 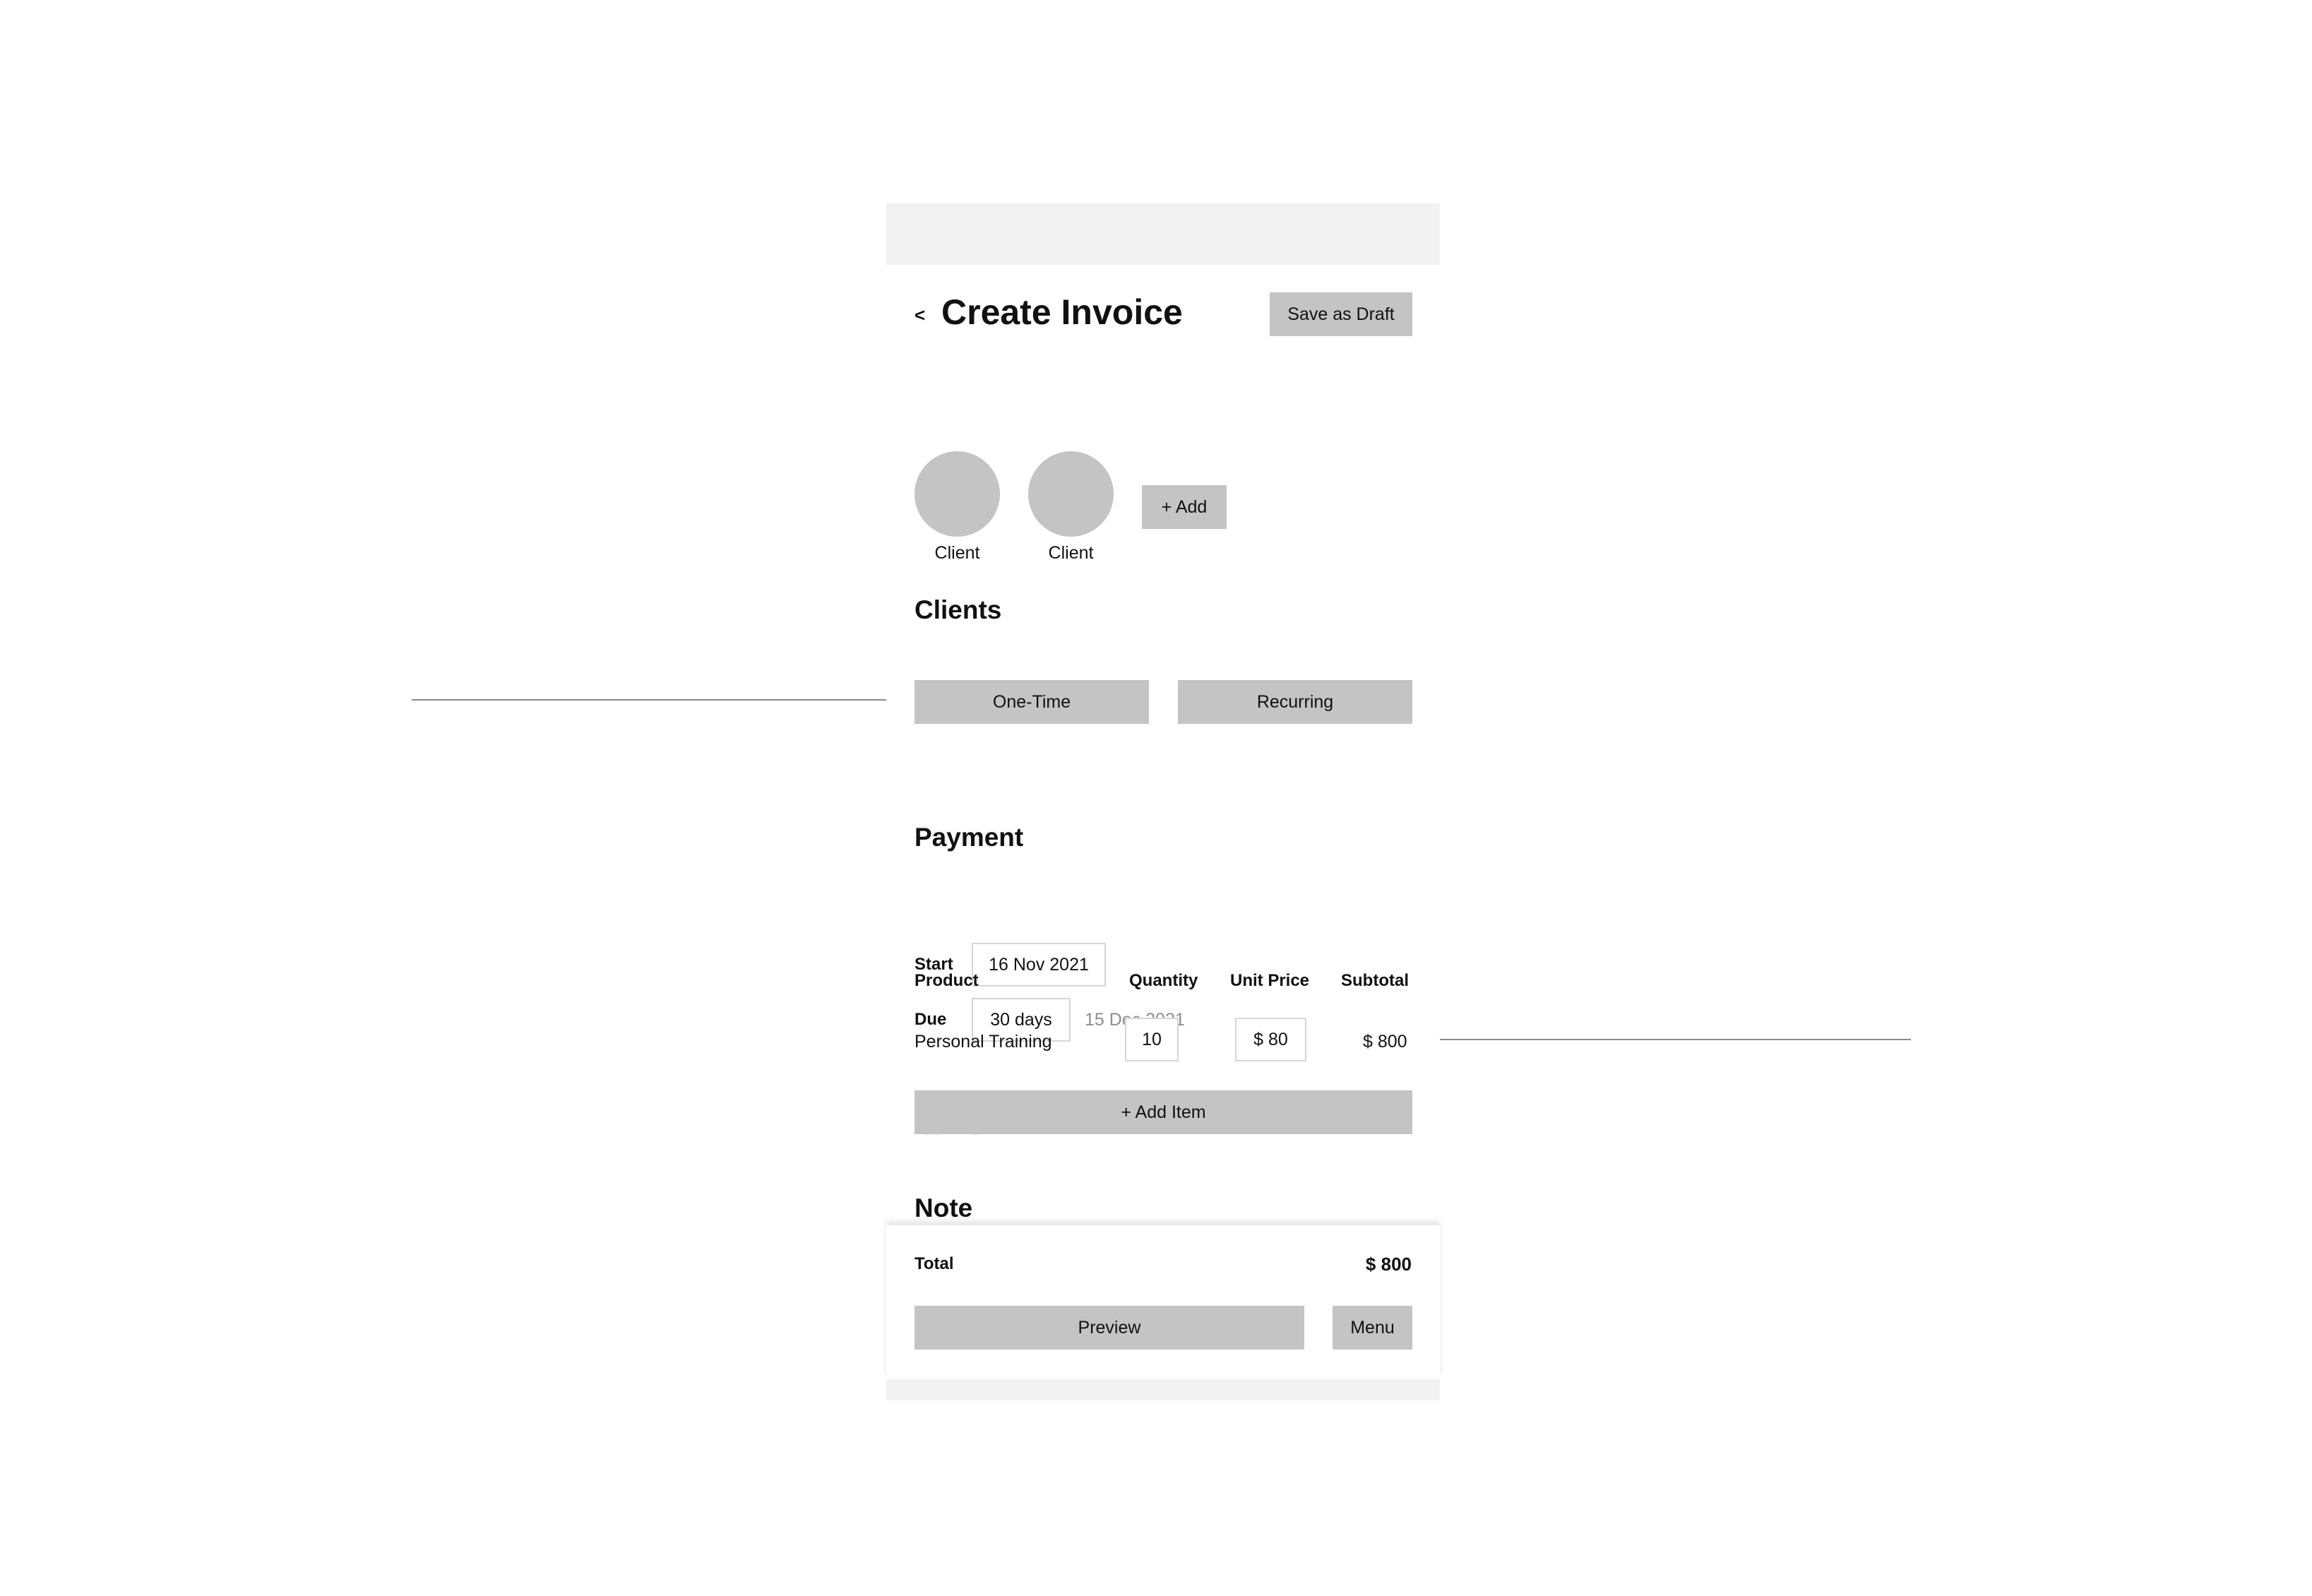 I want to click on add-item-button: + Add Item, so click(x=1163, y=1112).